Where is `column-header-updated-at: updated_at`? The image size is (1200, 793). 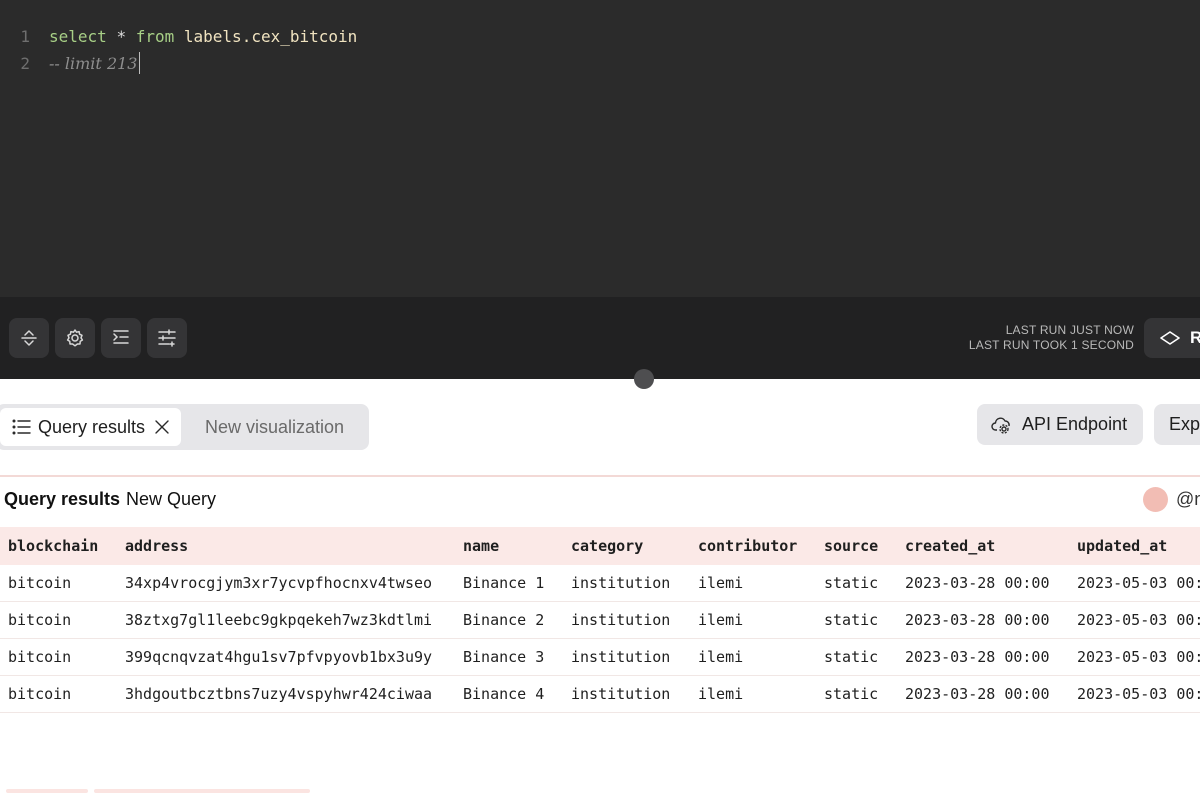 column-header-updated-at: updated_at is located at coordinates (1122, 546).